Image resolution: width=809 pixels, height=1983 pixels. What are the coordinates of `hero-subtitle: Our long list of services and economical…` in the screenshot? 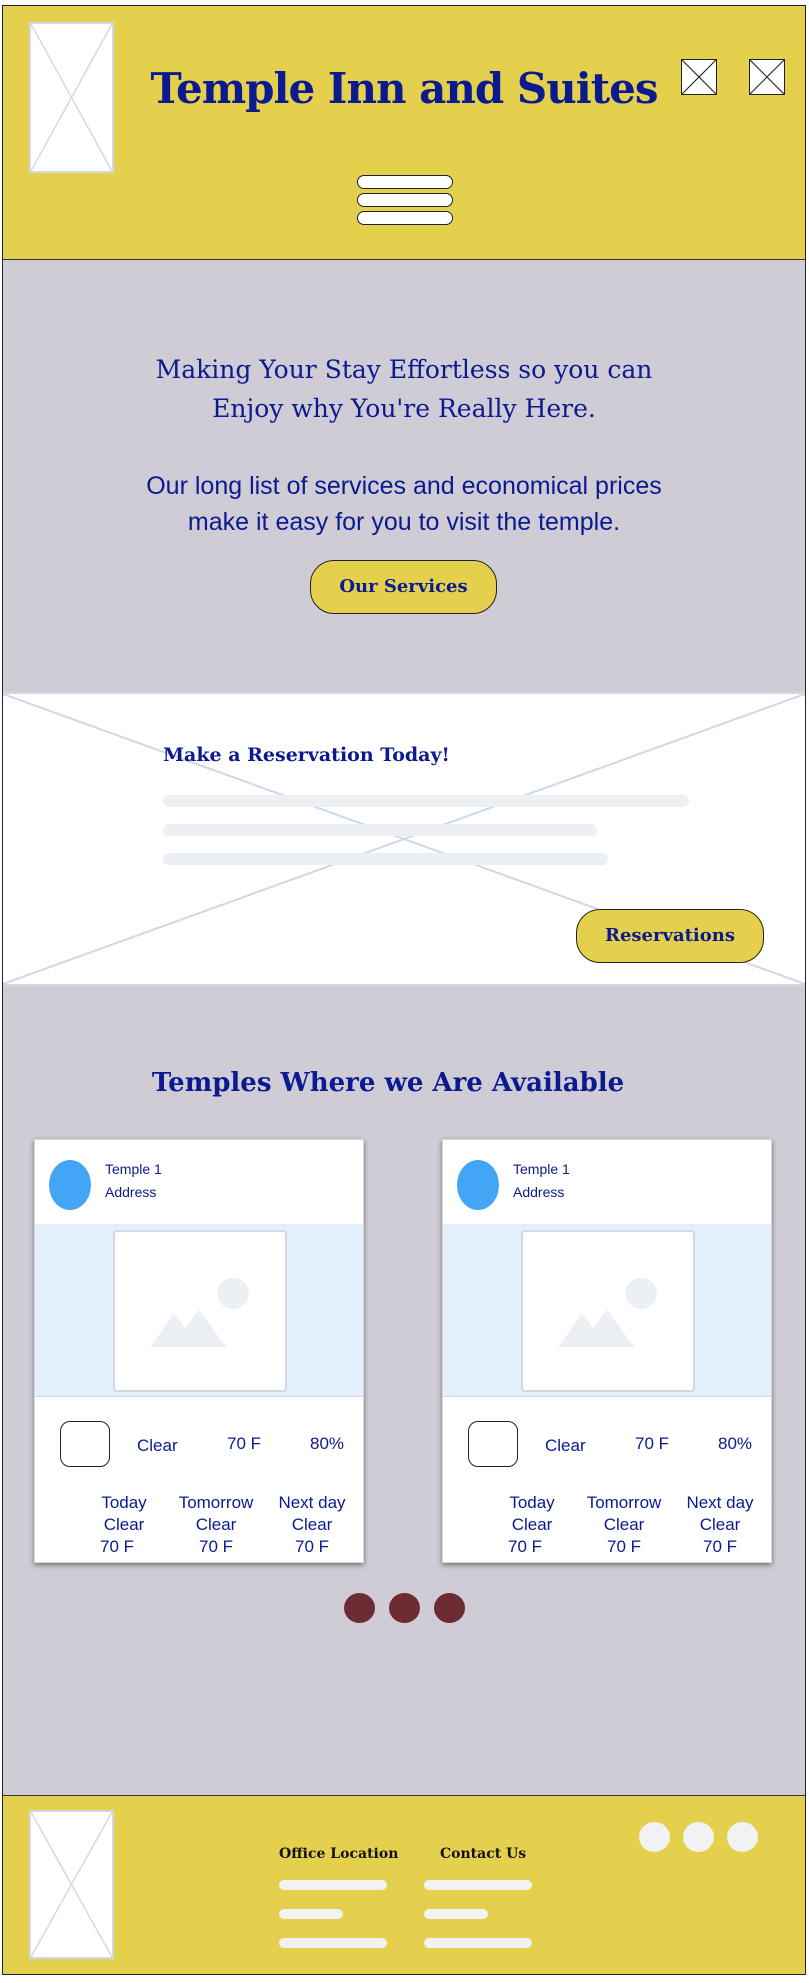 It's located at (404, 504).